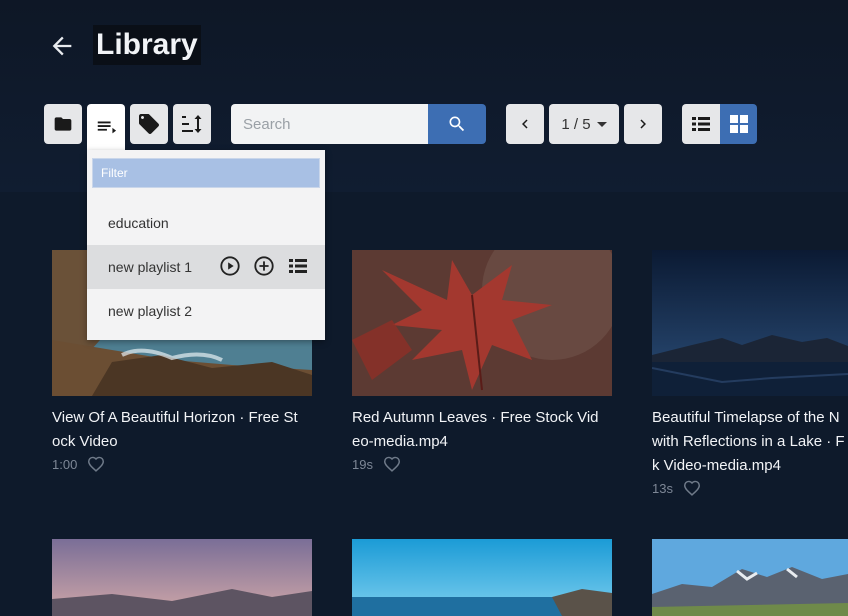 The height and width of the screenshot is (616, 848). I want to click on page-select: 1 / 5, so click(584, 124).